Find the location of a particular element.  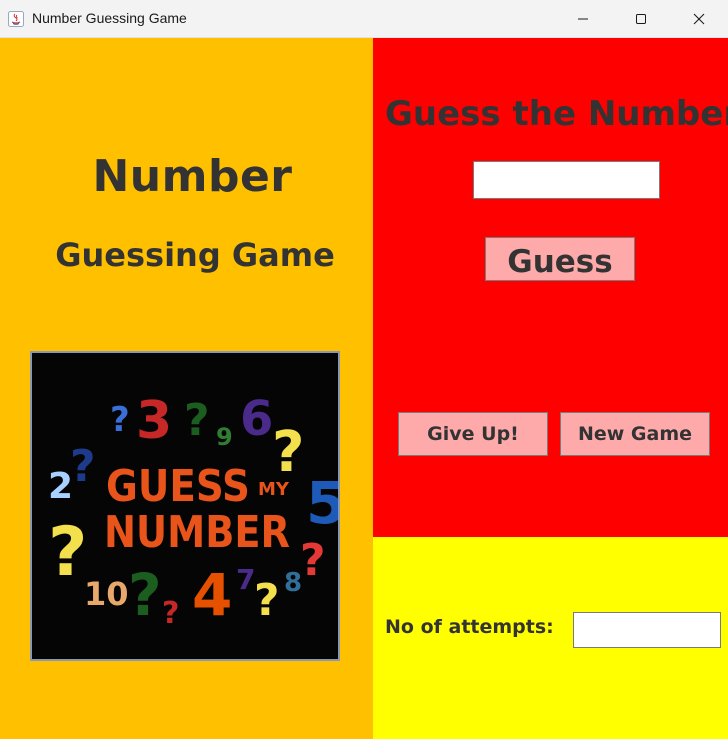

logo-word-guess: GUESS is located at coordinates (178, 486).